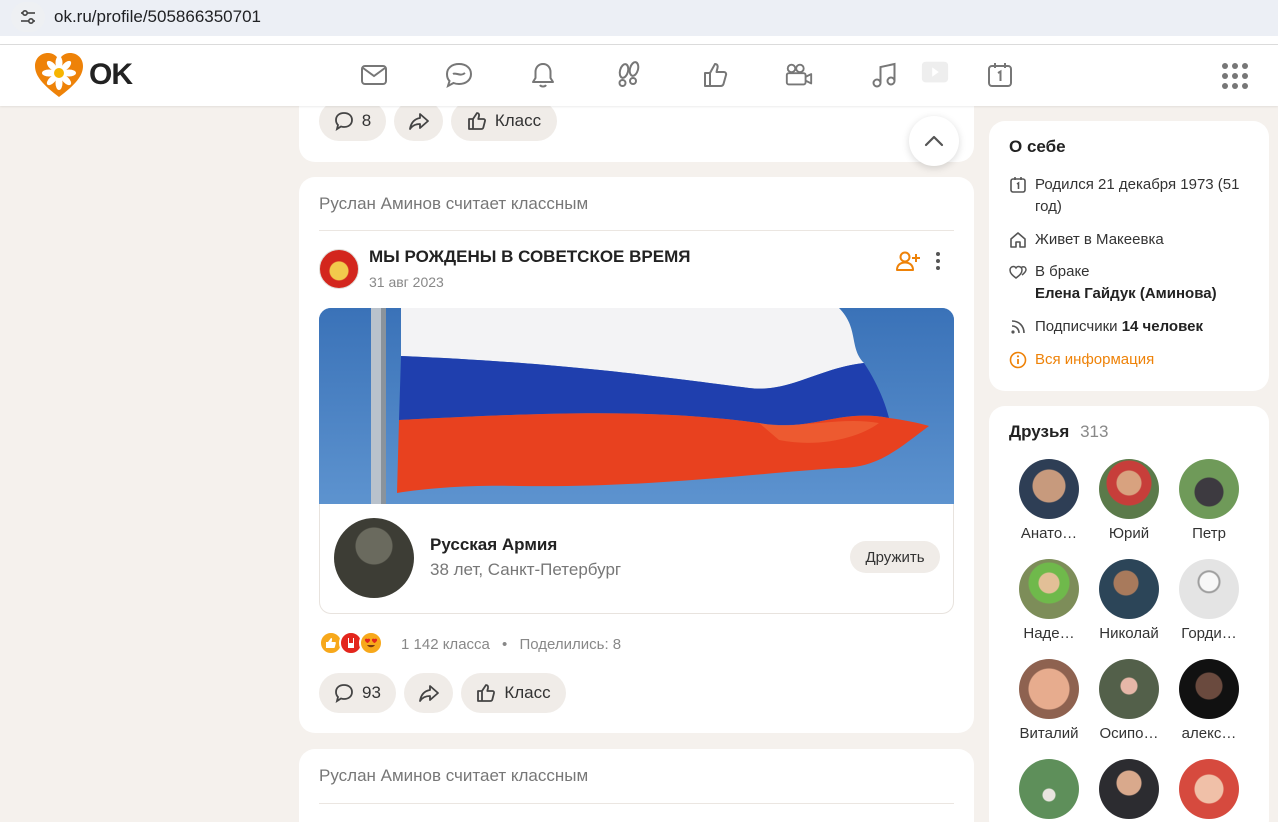  I want to click on all-info-link: Вся информация, so click(1134, 360).